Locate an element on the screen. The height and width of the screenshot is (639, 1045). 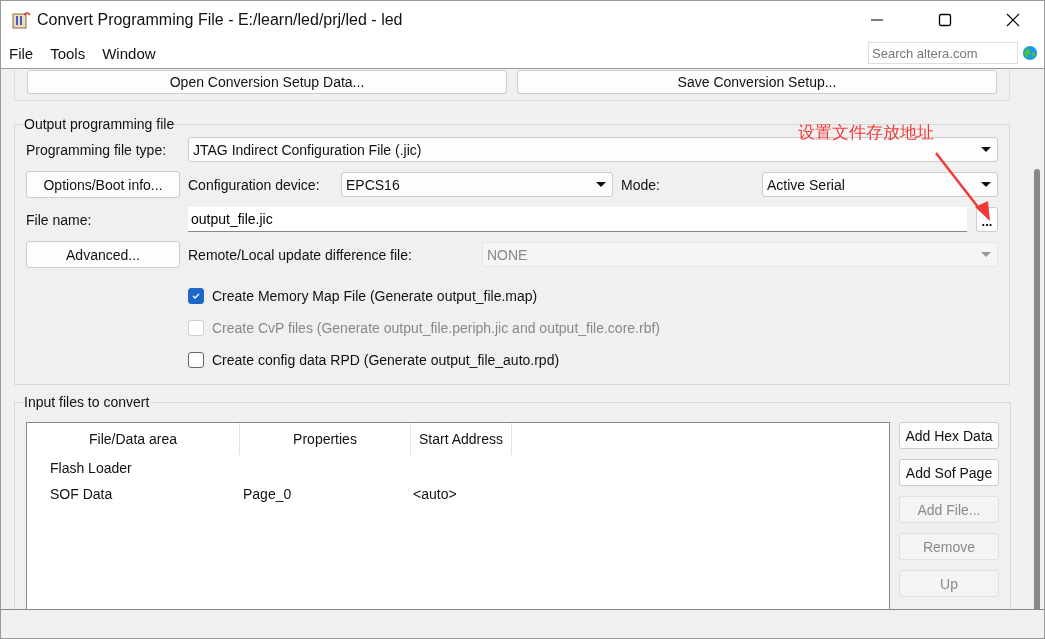
search-field: Search altera.com is located at coordinates (943, 53).